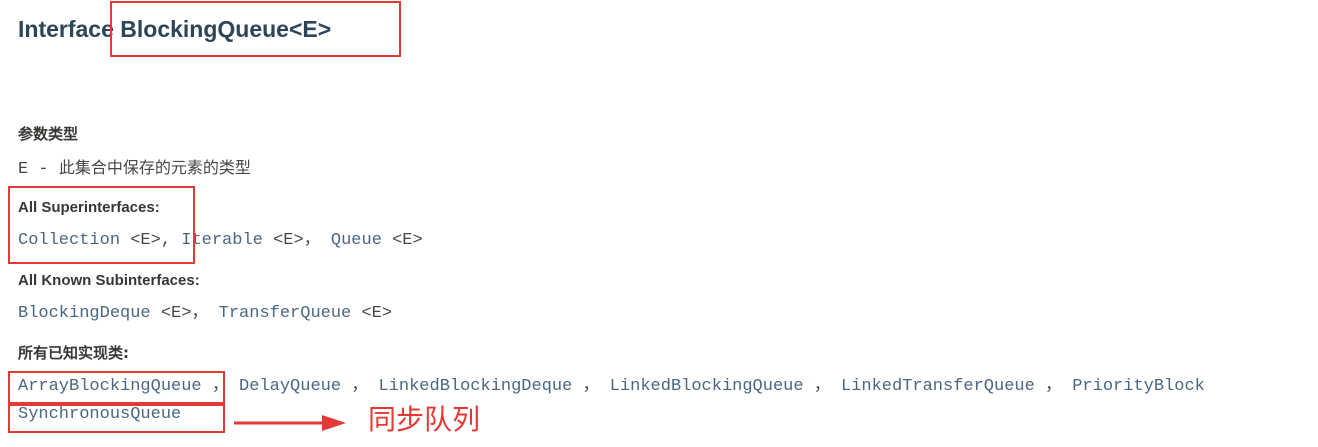 The width and height of the screenshot is (1318, 447). I want to click on class-link-priorityblockingqueue: PriorityBlock, so click(1138, 386).